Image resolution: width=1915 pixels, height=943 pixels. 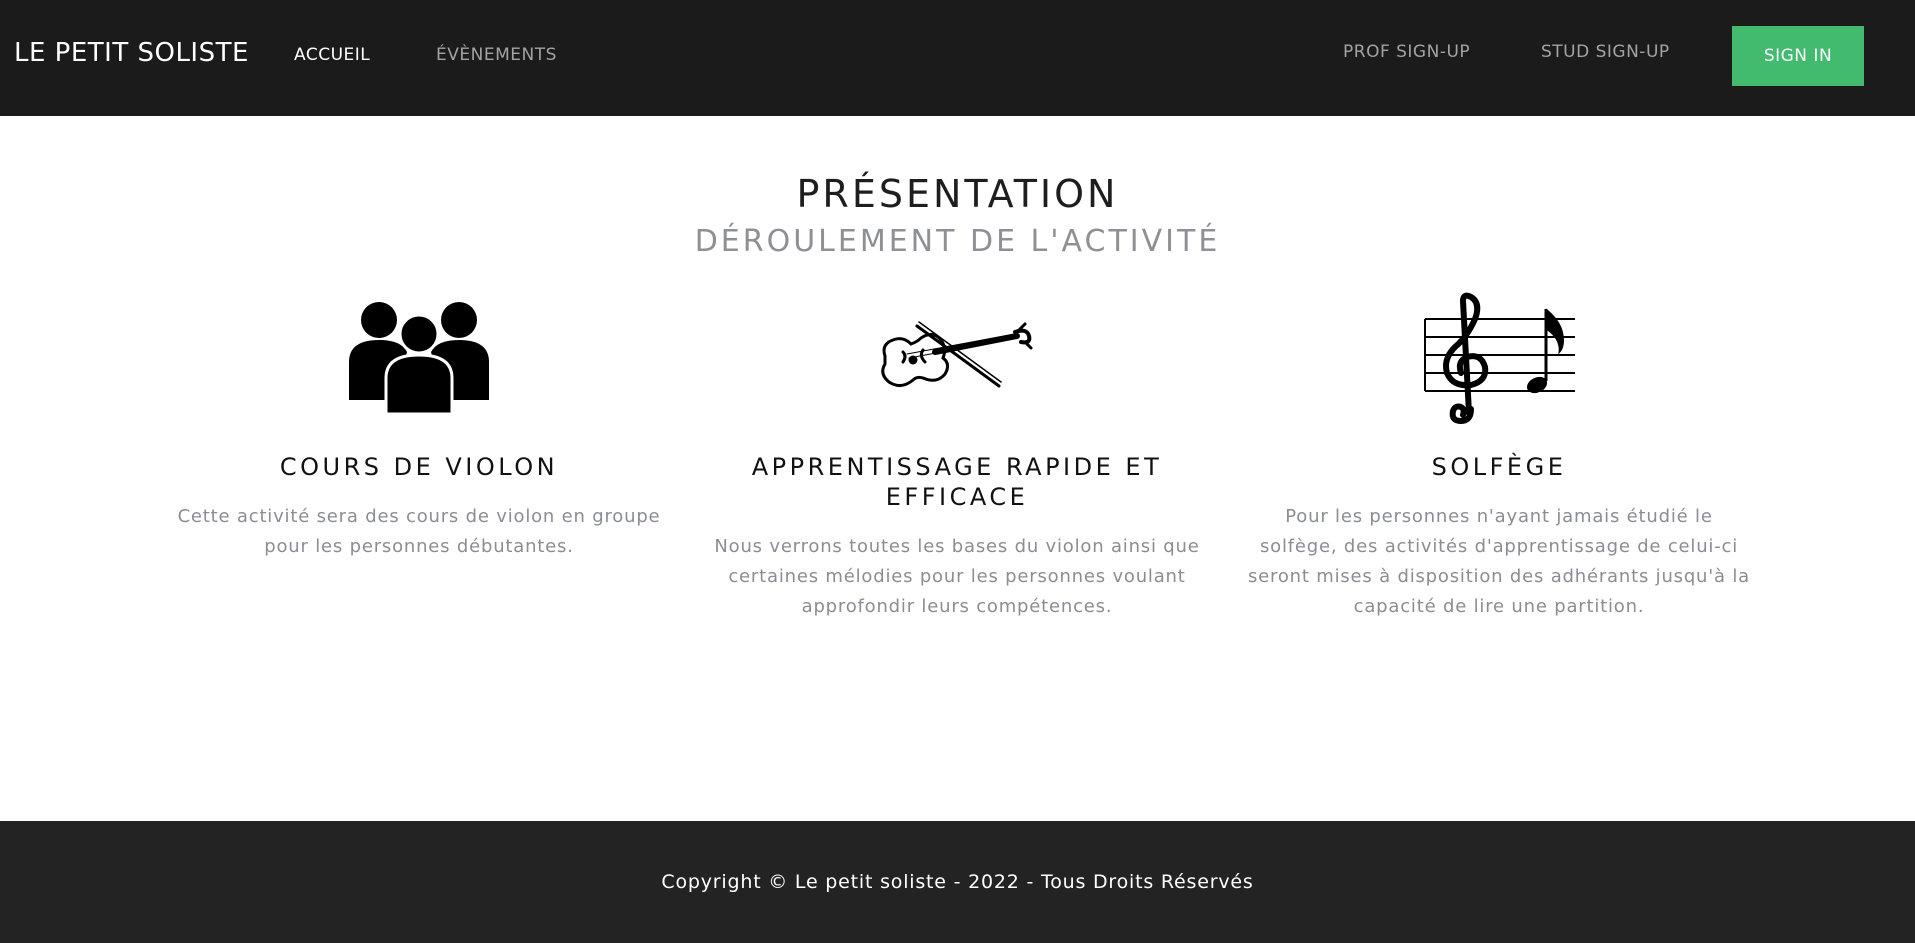 I want to click on violin-icon, so click(x=957, y=358).